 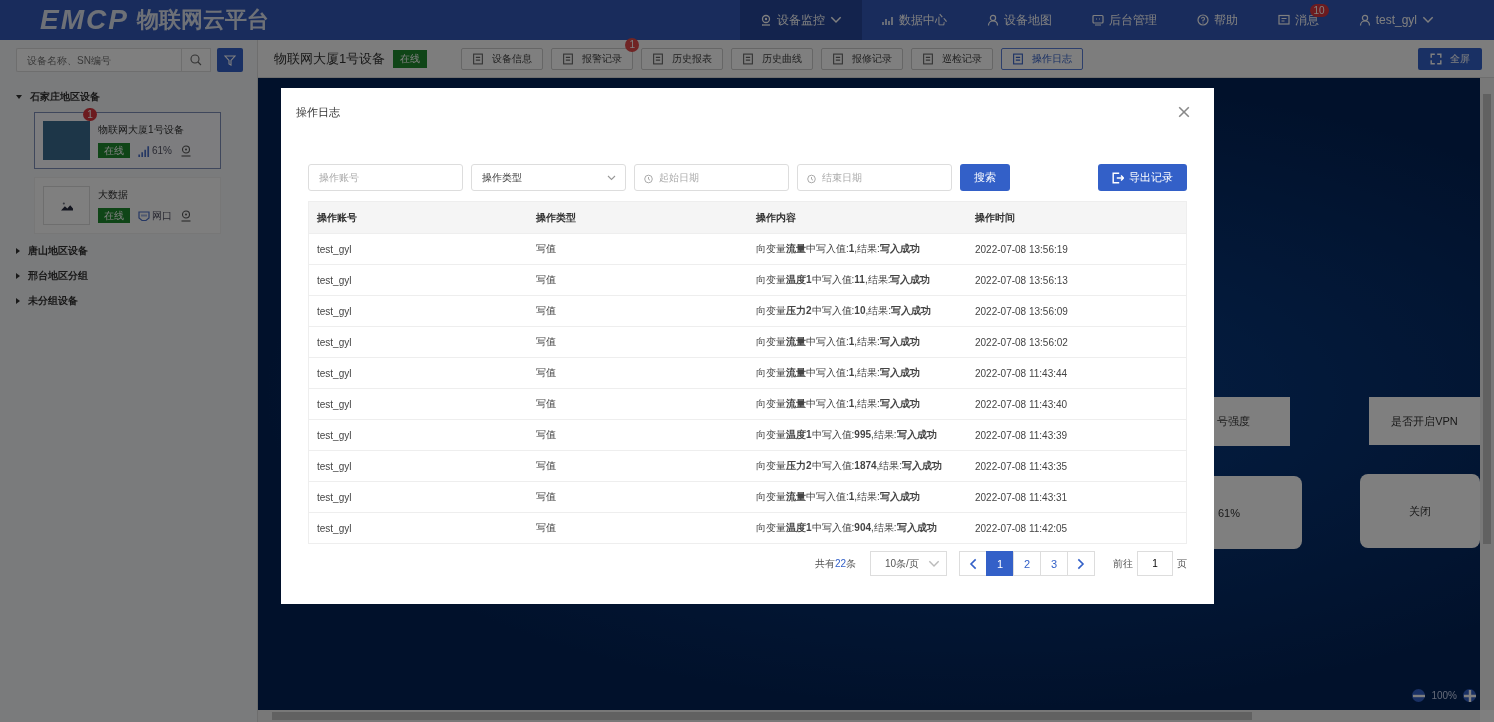 I want to click on clock-icon, so click(x=648, y=179).